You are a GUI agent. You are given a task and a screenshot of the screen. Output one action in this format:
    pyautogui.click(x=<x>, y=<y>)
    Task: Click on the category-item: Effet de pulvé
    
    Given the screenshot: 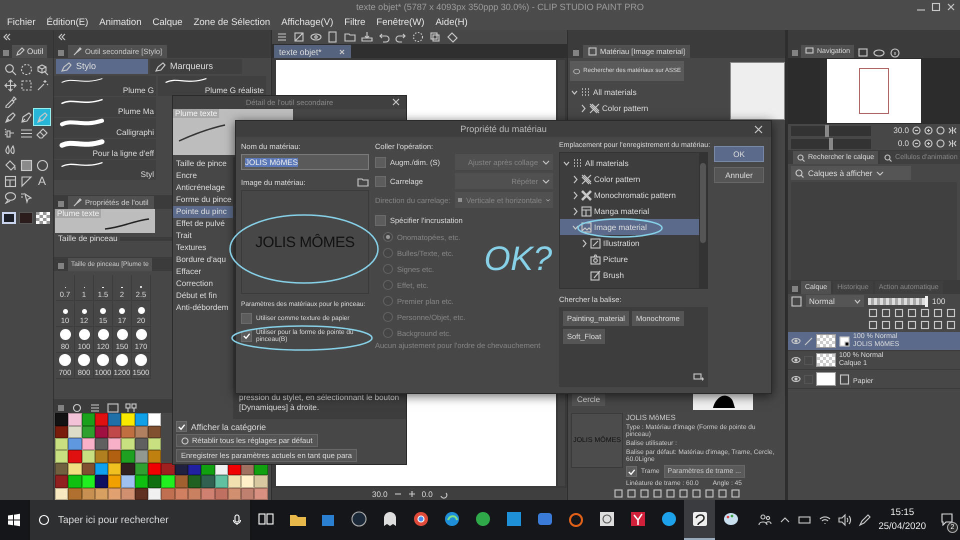 What is the action you would take?
    pyautogui.click(x=203, y=224)
    